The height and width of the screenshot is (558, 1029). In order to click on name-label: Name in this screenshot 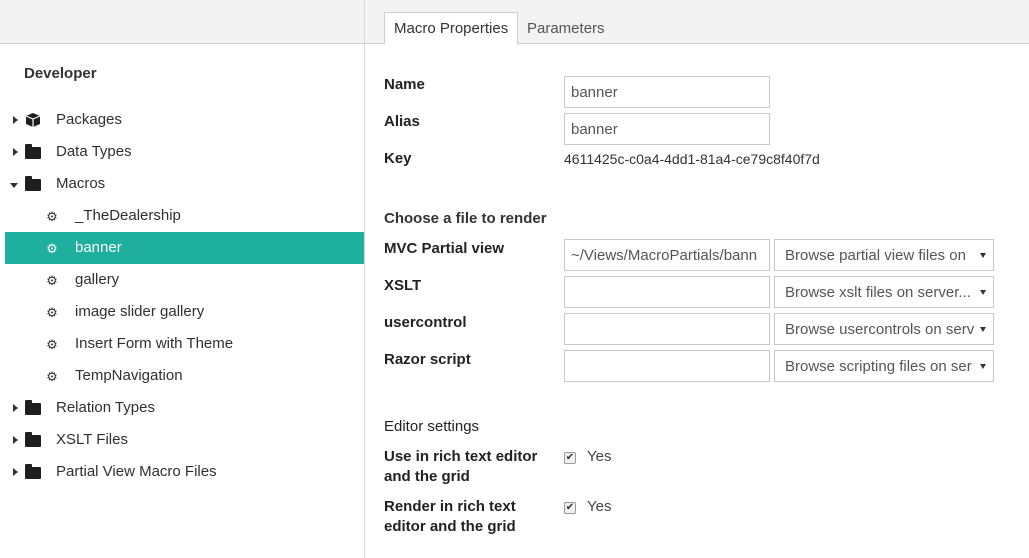, I will do `click(404, 84)`.